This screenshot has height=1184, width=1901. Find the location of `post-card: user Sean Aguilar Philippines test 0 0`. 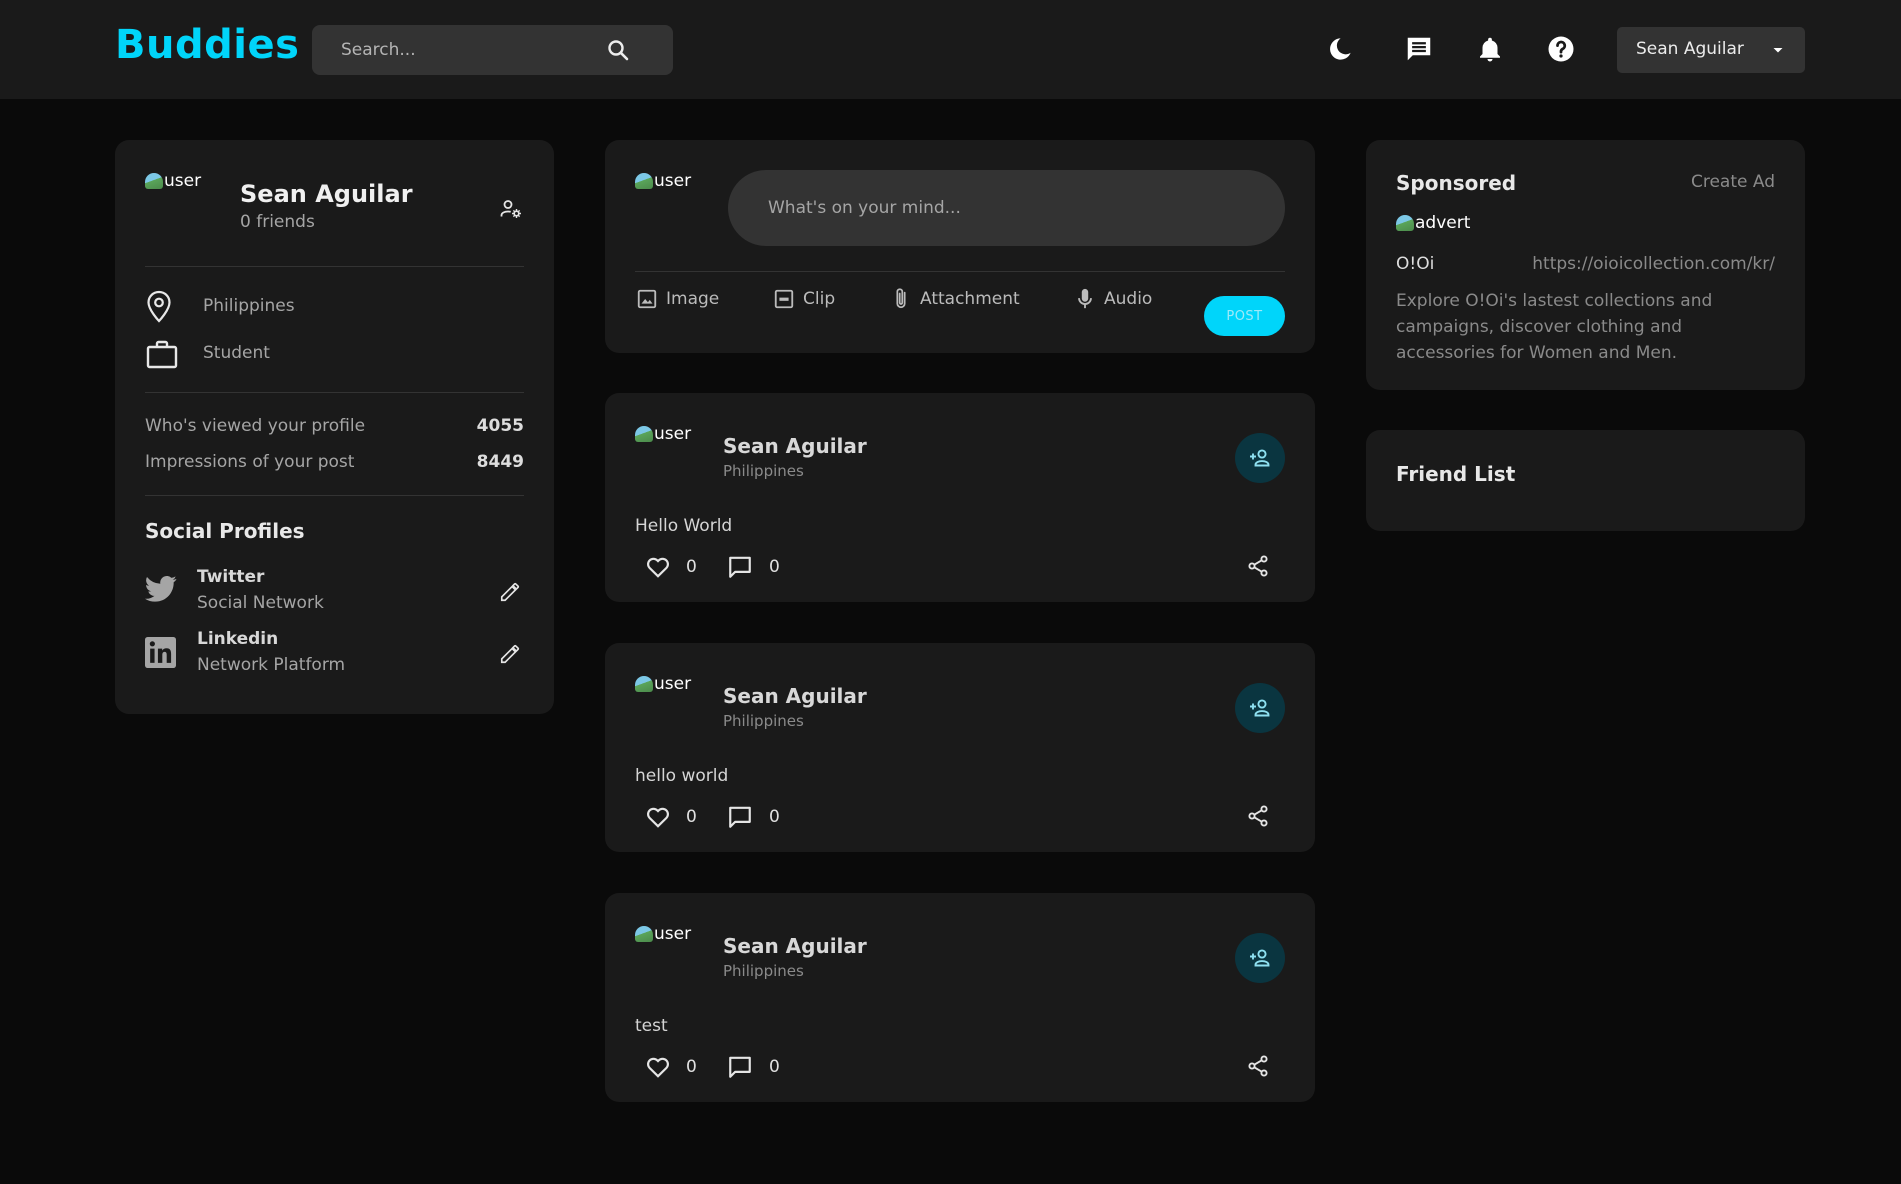

post-card: user Sean Aguilar Philippines test 0 0 is located at coordinates (960, 997).